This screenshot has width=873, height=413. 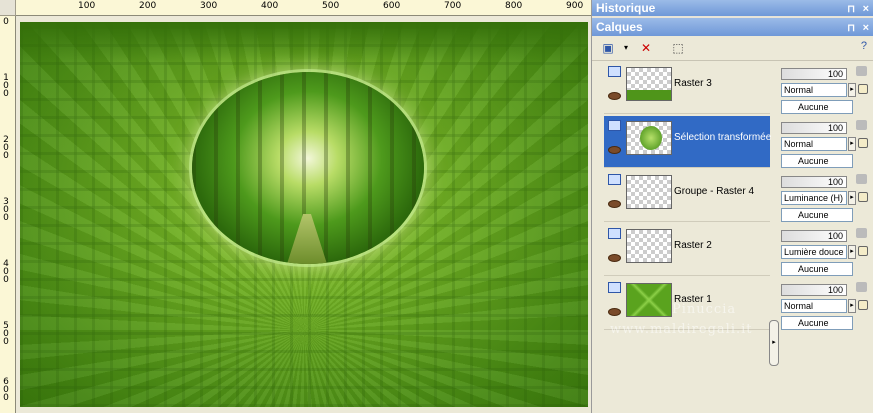 What do you see at coordinates (8, 8) in the screenshot?
I see `ruler-corner` at bounding box center [8, 8].